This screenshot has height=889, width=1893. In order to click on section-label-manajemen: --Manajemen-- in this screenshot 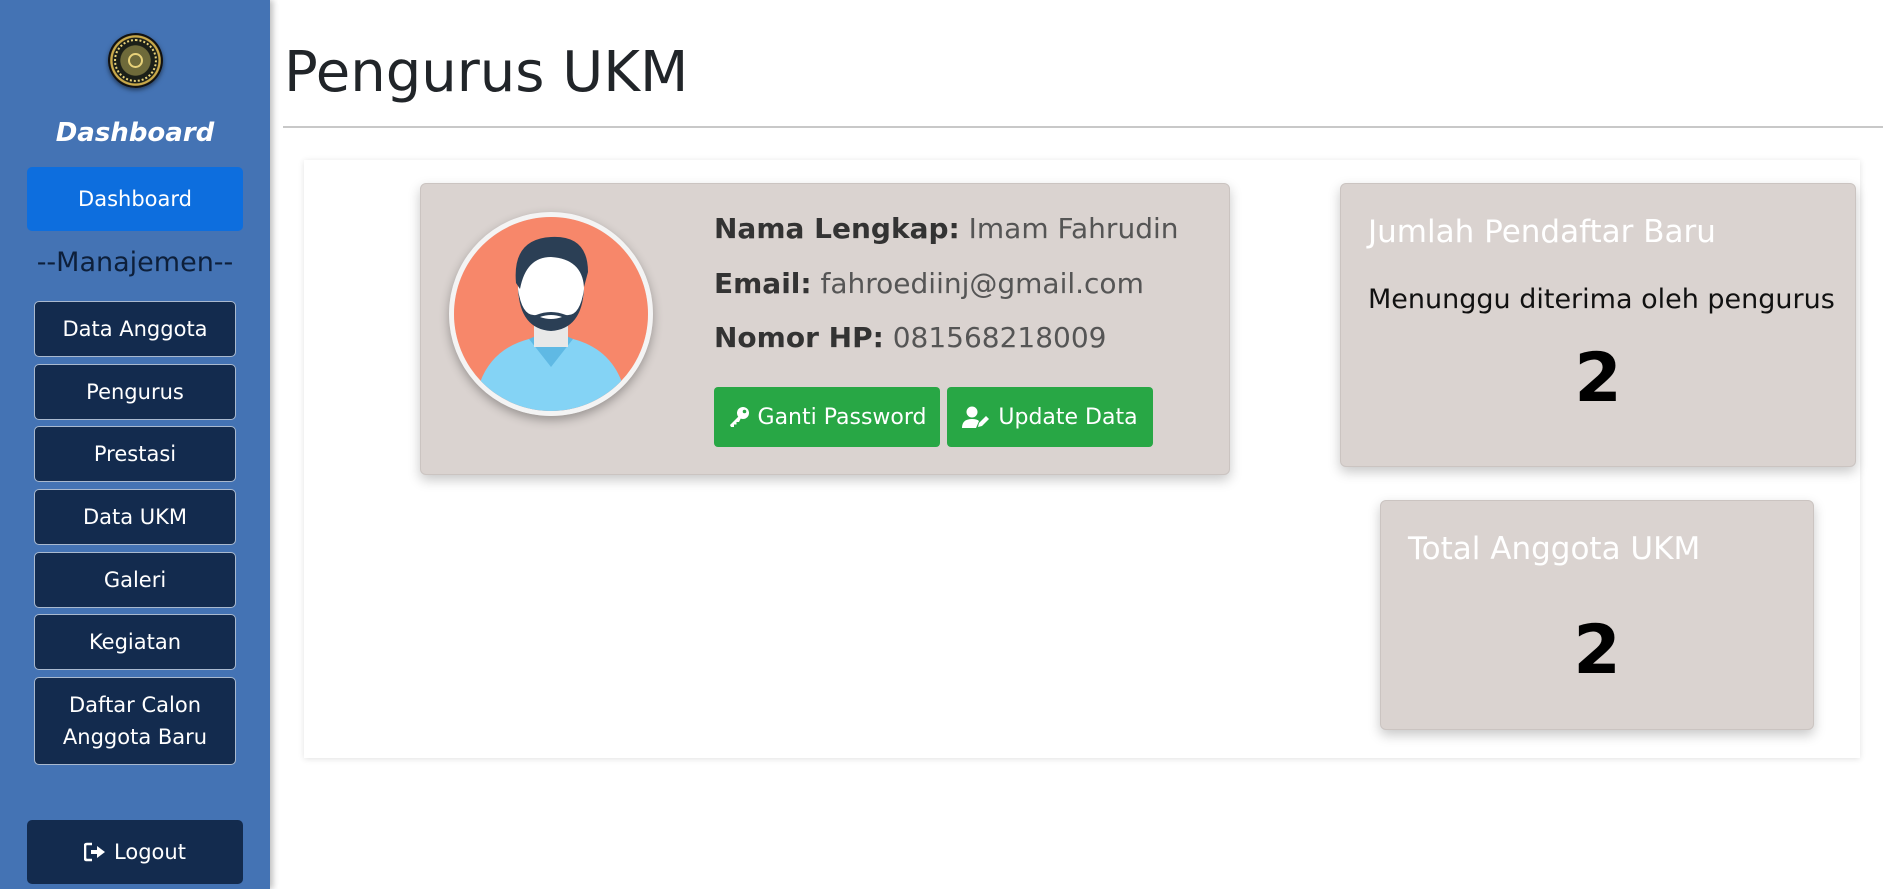, I will do `click(135, 262)`.